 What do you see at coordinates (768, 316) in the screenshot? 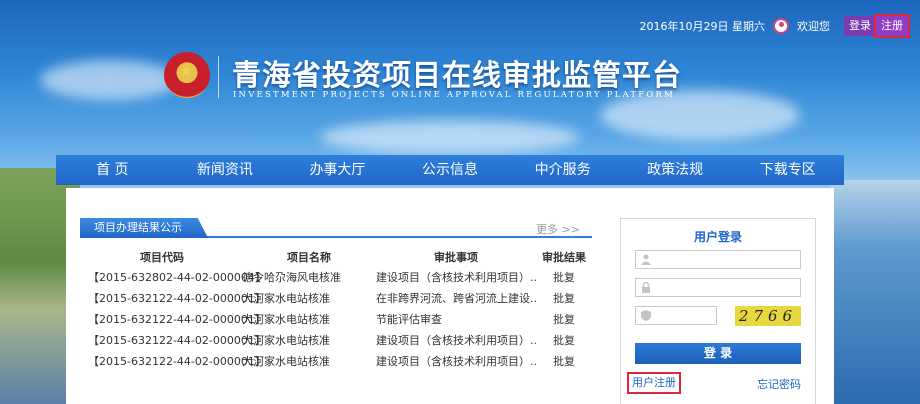
I see `captcha-image: 2766` at bounding box center [768, 316].